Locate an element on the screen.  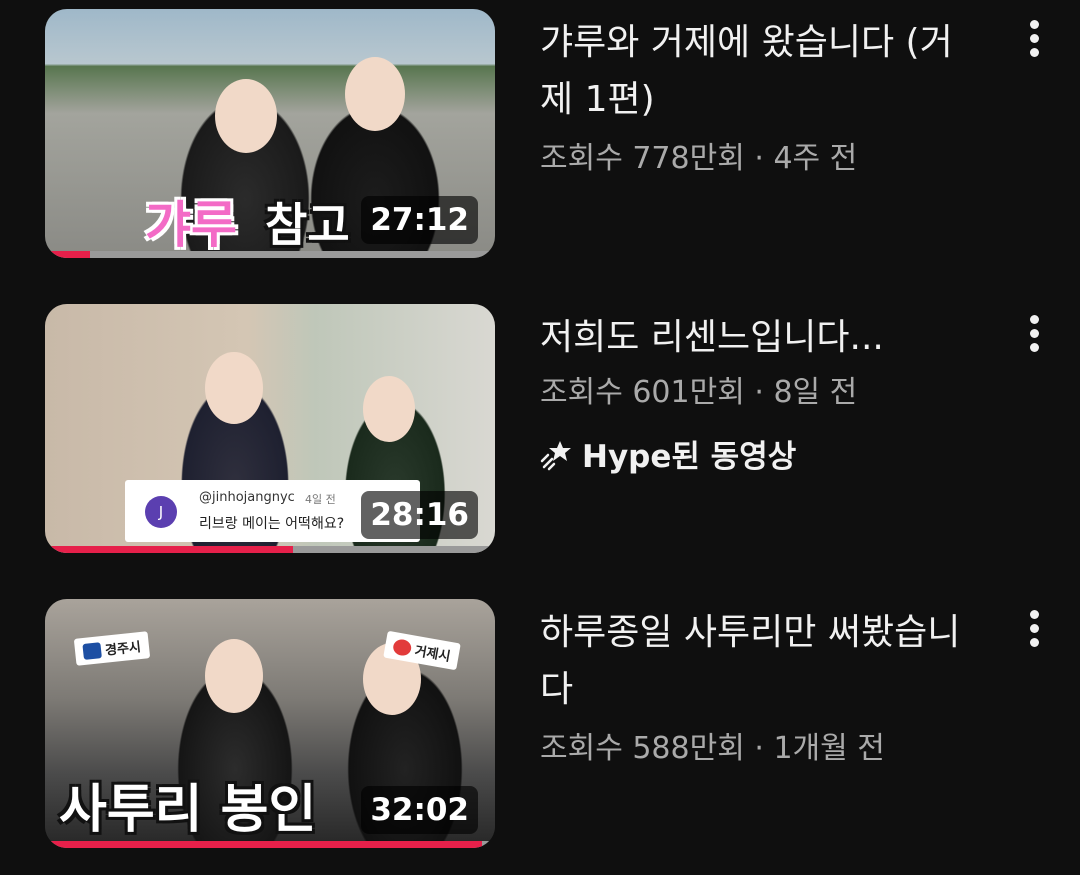
hype-badge: Hype된 동영상 is located at coordinates (668, 453).